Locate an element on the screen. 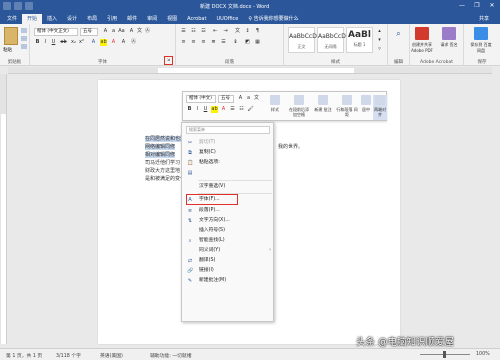  menu-item-paste-keep-text: ▤ is located at coordinates (228, 173).